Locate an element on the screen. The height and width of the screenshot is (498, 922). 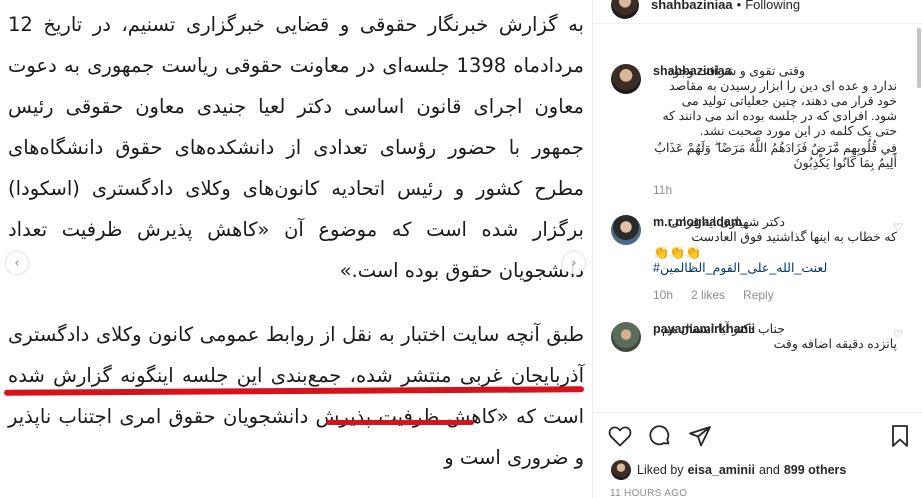
bookmark-icon is located at coordinates (900, 436).